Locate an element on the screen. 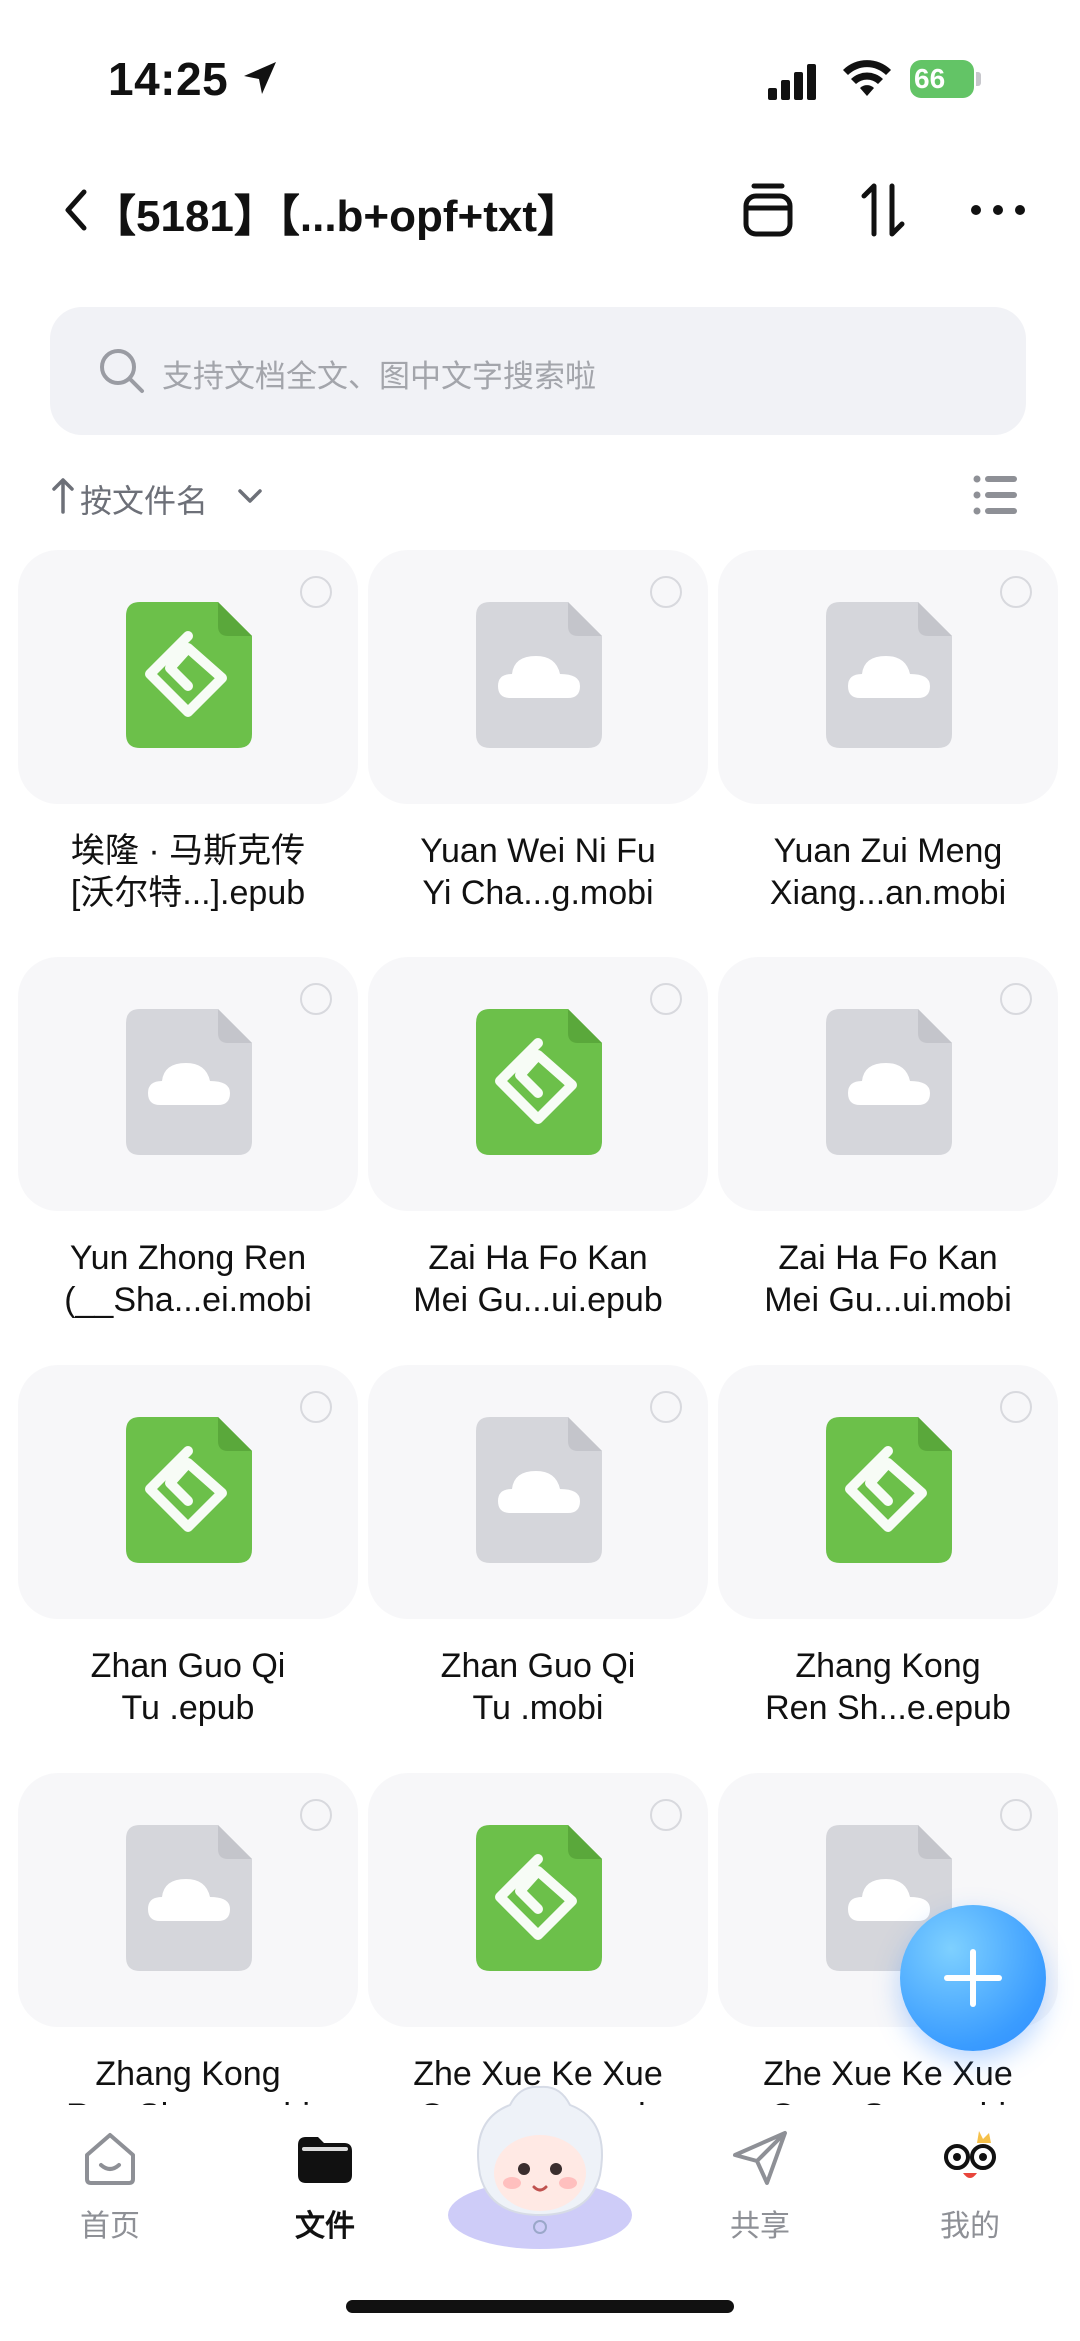  battery-percent: 66 is located at coordinates (930, 78).